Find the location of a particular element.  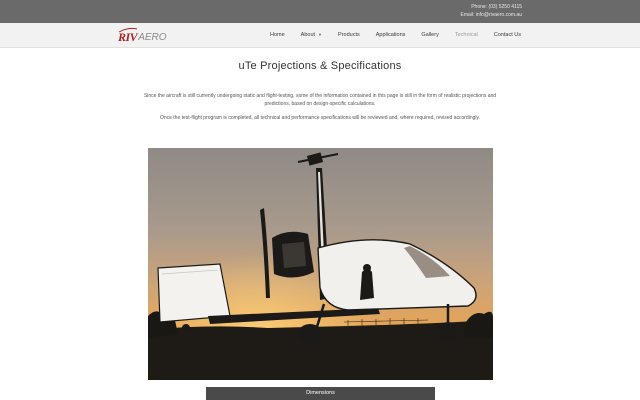

page-title: uTe Projections & Specifications is located at coordinates (320, 66).